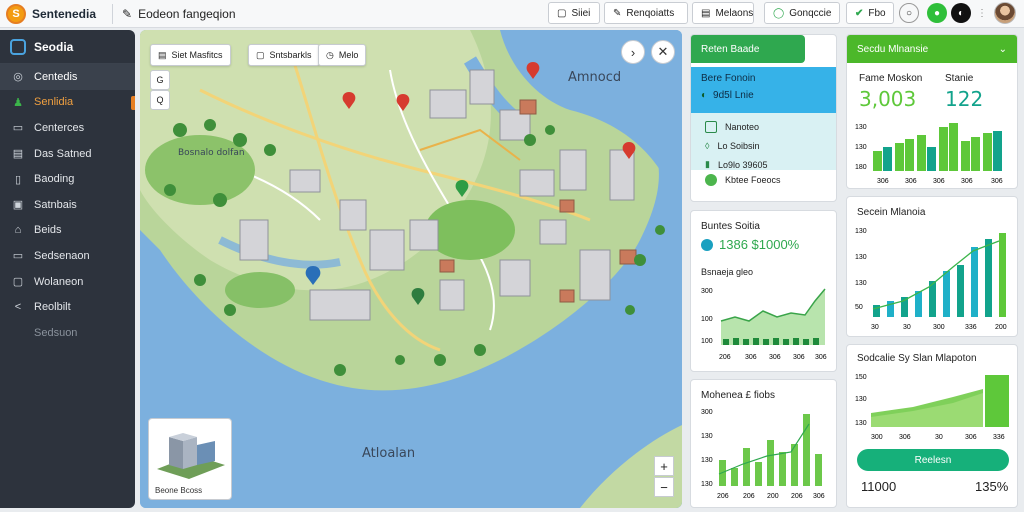 This screenshot has width=1024, height=512. I want to click on map-close-button: ✕, so click(663, 52).